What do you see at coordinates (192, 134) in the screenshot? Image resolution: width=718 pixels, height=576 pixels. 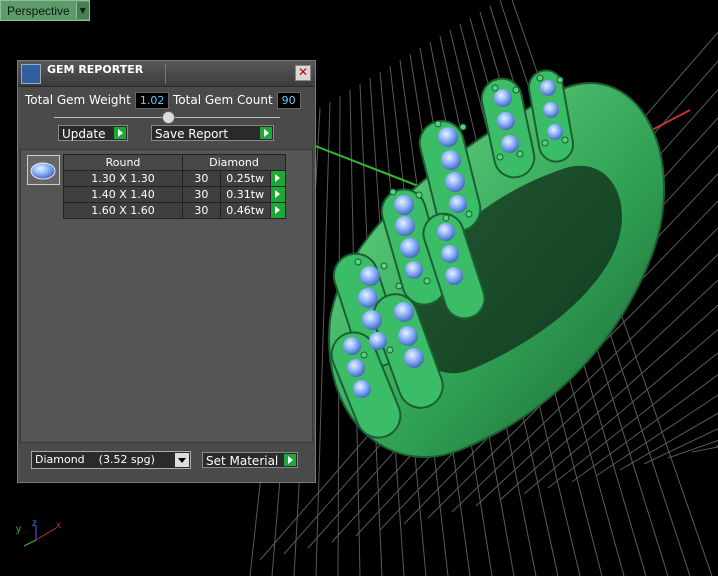 I see `save-report-button-label: Save Report` at bounding box center [192, 134].